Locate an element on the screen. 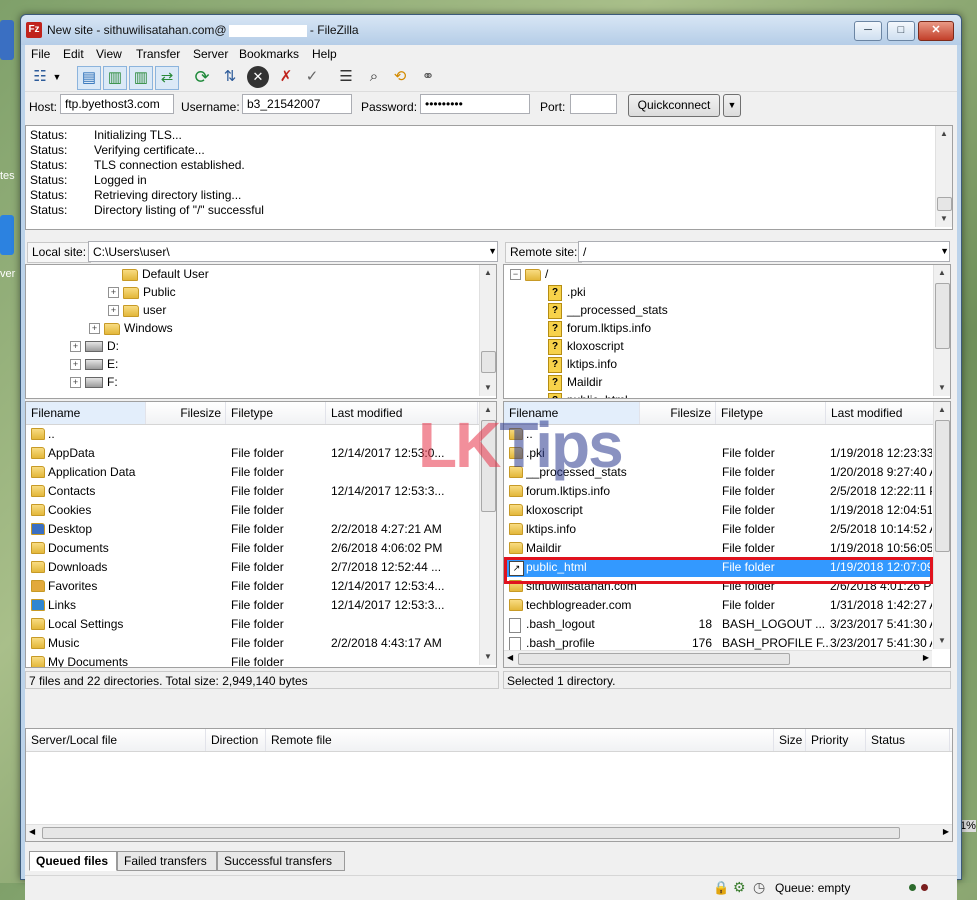  tree-node: ? Maildir is located at coordinates (575, 382).